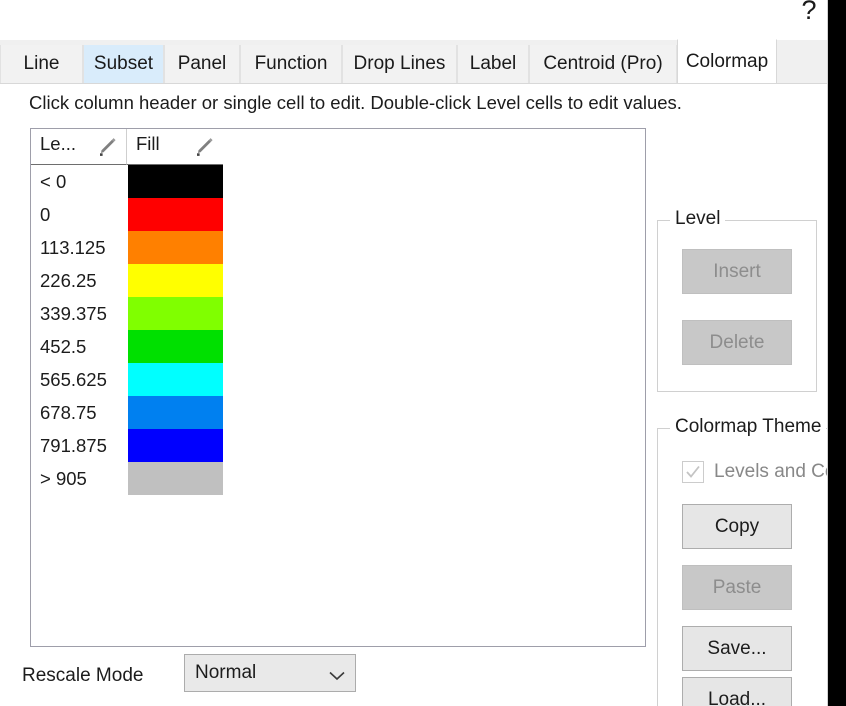 The width and height of the screenshot is (846, 706). I want to click on delete-button: Delete, so click(737, 342).